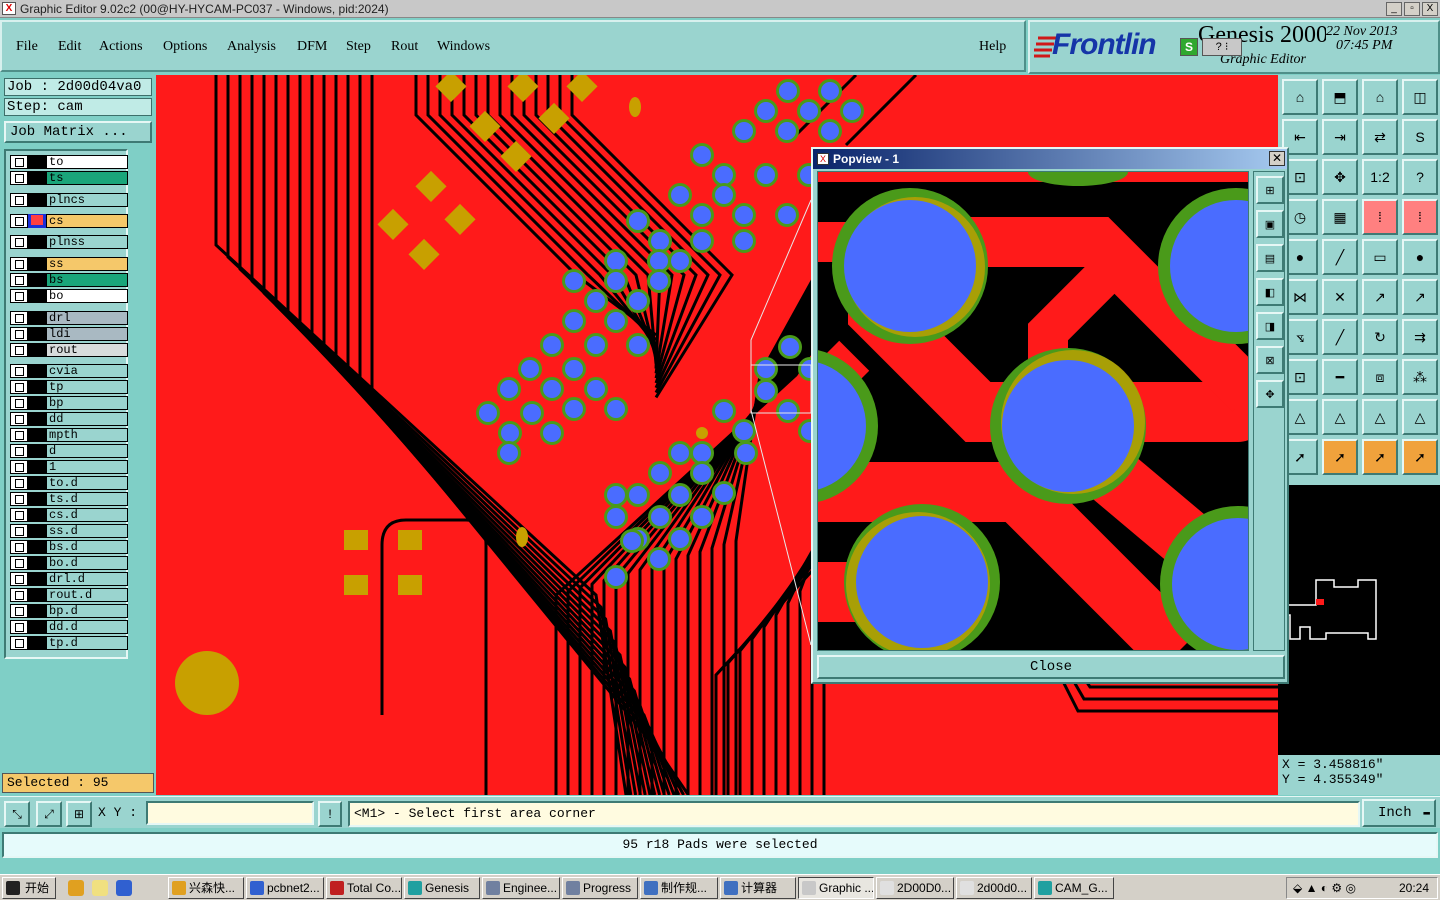 Image resolution: width=1440 pixels, height=900 pixels. I want to click on menu-windows: Windows, so click(463, 47).